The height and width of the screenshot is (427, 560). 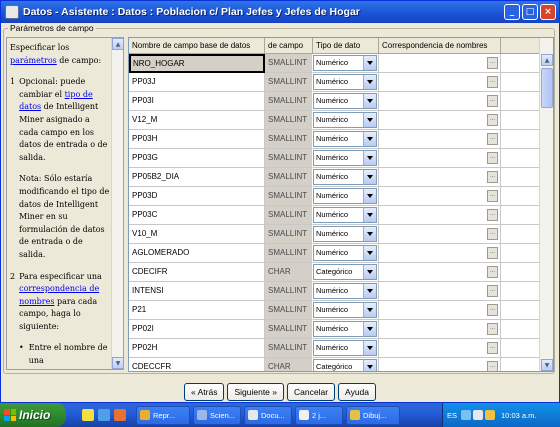 I want to click on explorer-icon, so click(x=88, y=415).